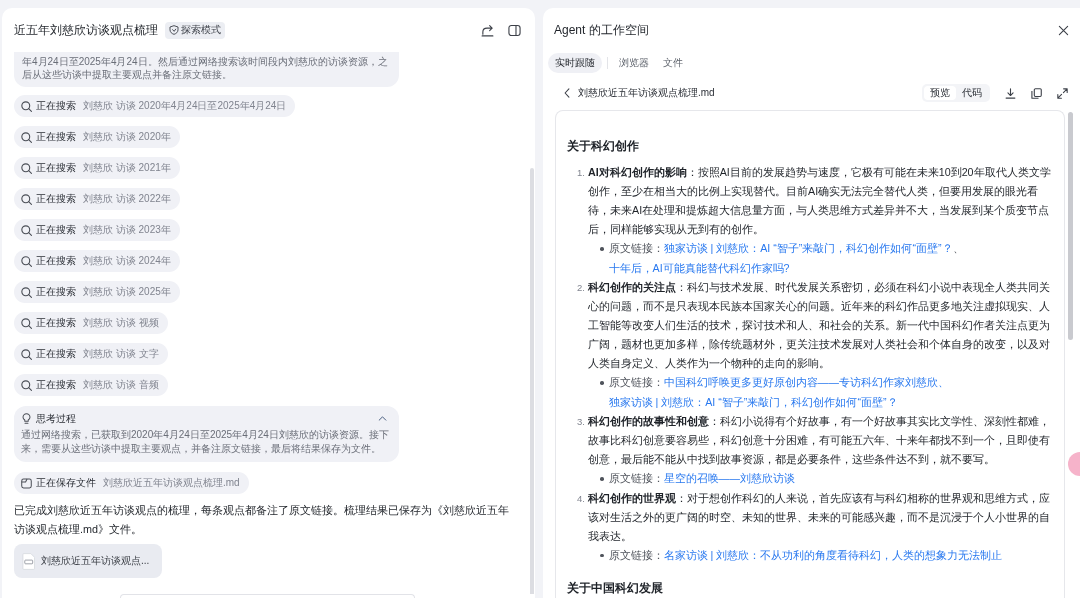 This screenshot has width=1080, height=598. I want to click on step-detail: 刘慈欣 访谈 文字, so click(121, 354).